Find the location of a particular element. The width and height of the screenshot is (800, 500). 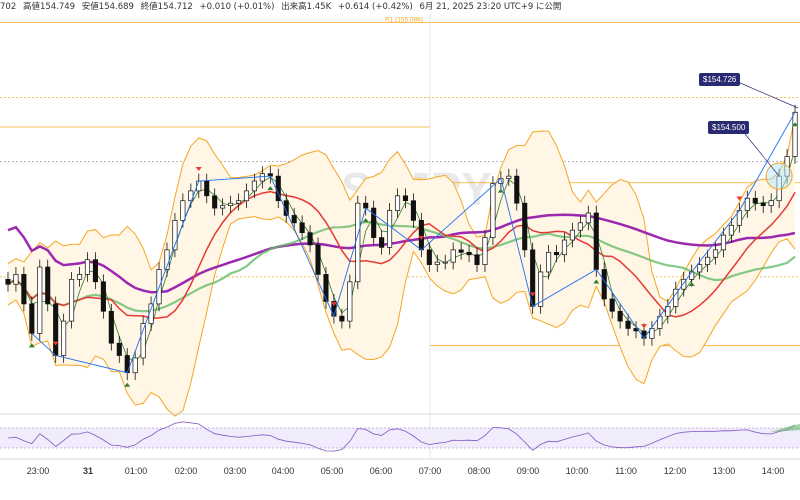

price-callout-mid: $154.500 is located at coordinates (729, 127).